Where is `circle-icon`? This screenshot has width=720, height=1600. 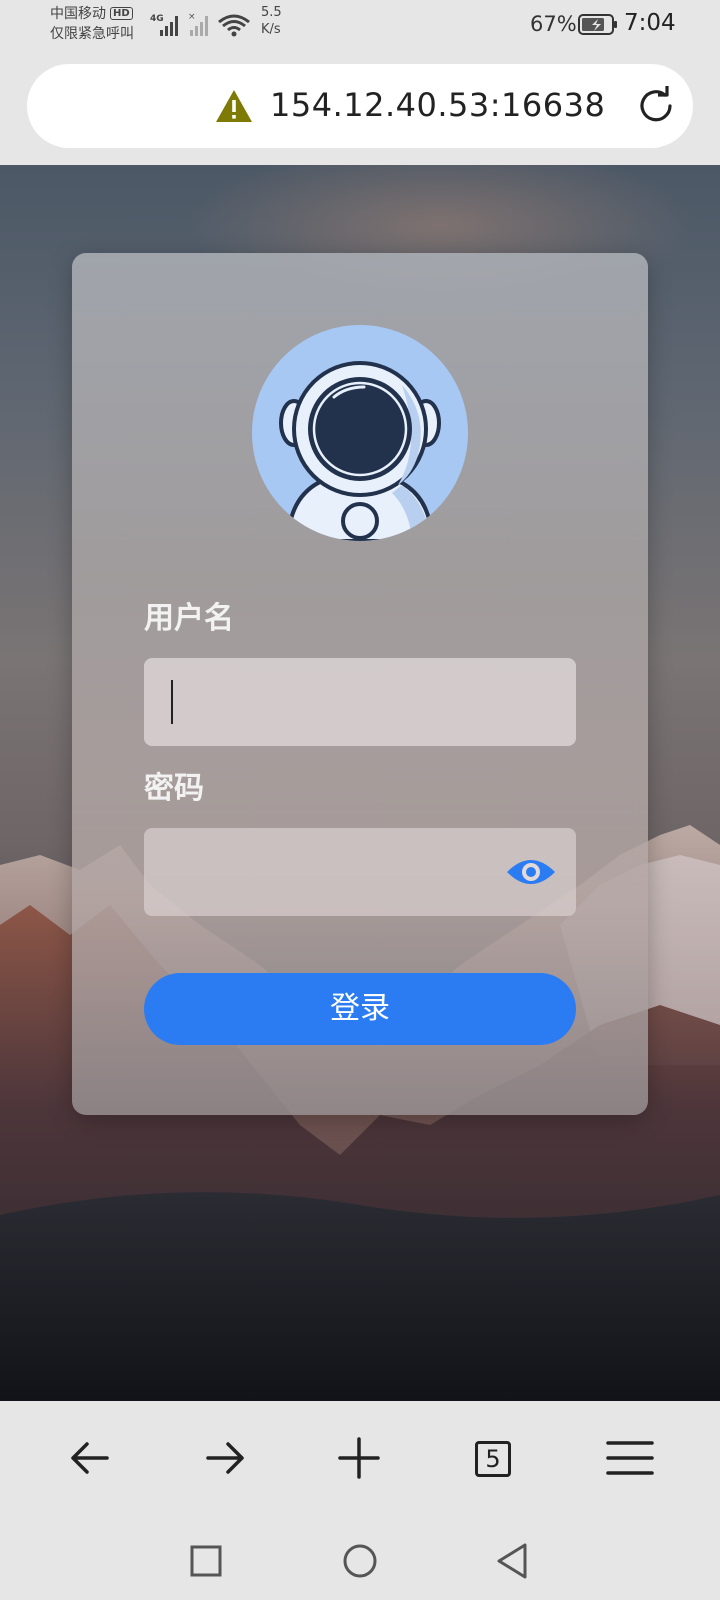
circle-icon is located at coordinates (360, 1561).